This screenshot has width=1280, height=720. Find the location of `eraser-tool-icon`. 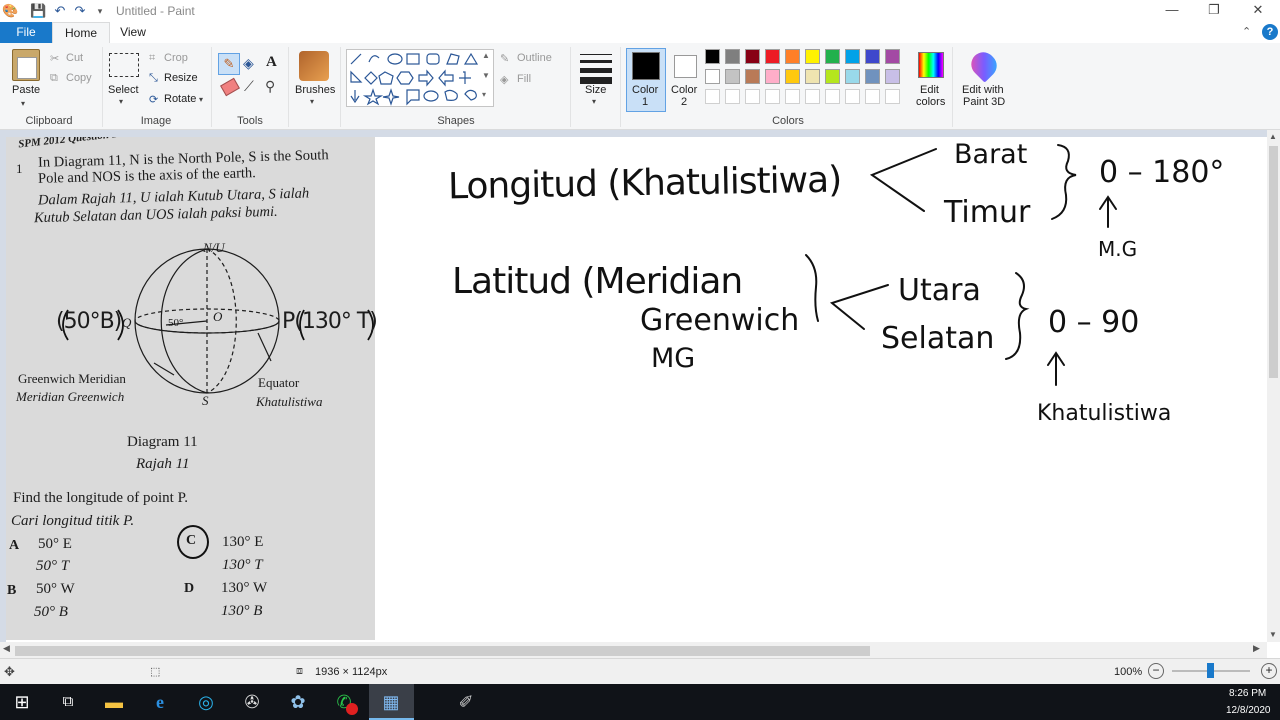

eraser-tool-icon is located at coordinates (230, 87).